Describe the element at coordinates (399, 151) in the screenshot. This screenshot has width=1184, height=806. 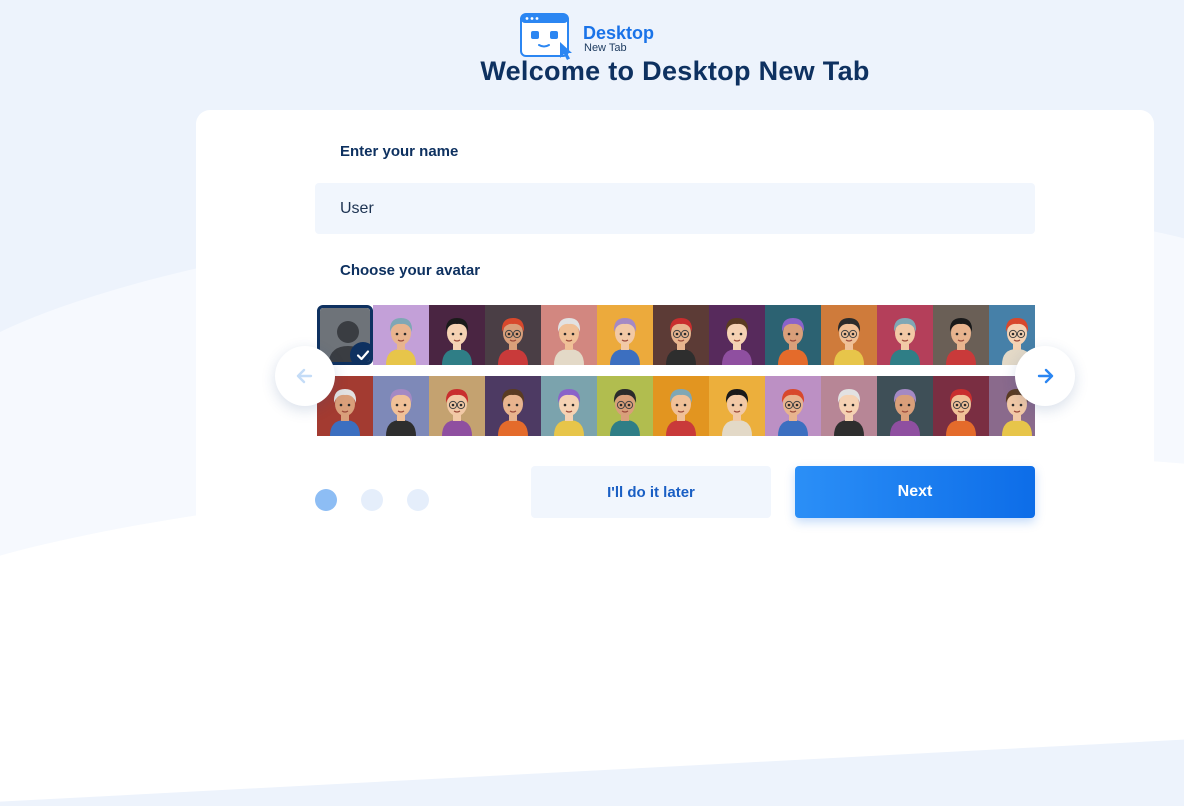
I see `name-label: Enter your name` at that location.